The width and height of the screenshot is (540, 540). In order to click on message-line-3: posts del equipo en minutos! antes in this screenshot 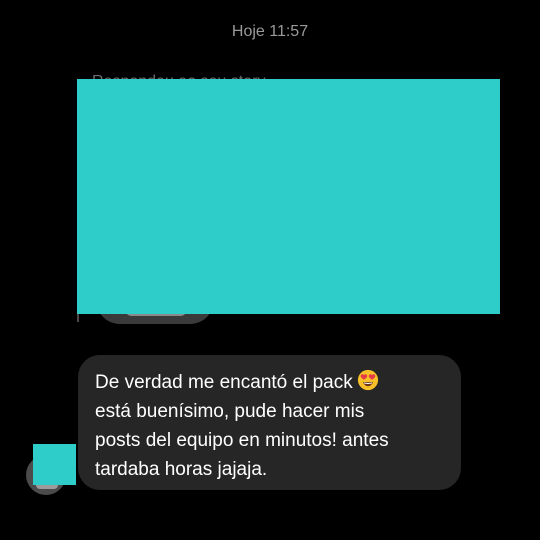, I will do `click(242, 440)`.